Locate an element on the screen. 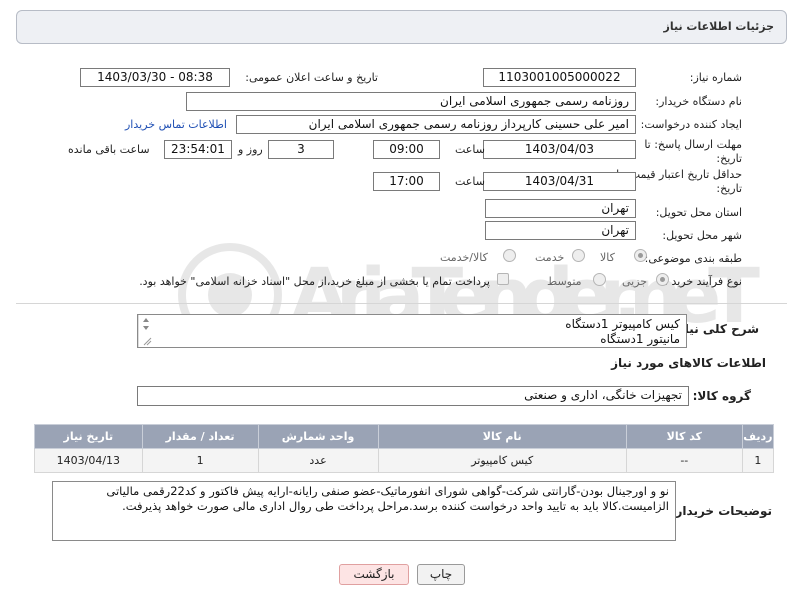 The image size is (789, 598). table-row: 1 -- کیس کامپیوتر عدد 1 1403/04/13 is located at coordinates (404, 460).